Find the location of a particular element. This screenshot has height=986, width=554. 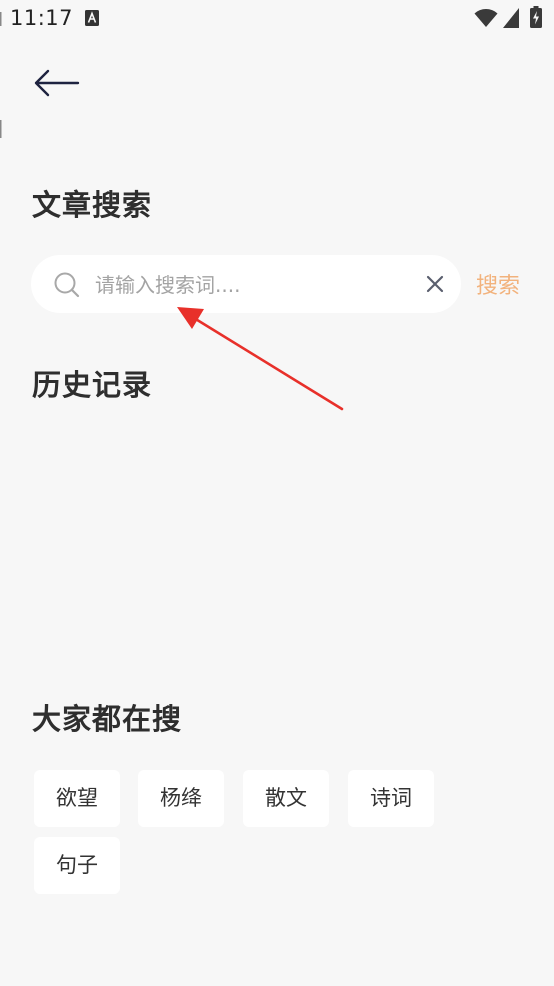

hot-search-tag: 散文 is located at coordinates (286, 798).